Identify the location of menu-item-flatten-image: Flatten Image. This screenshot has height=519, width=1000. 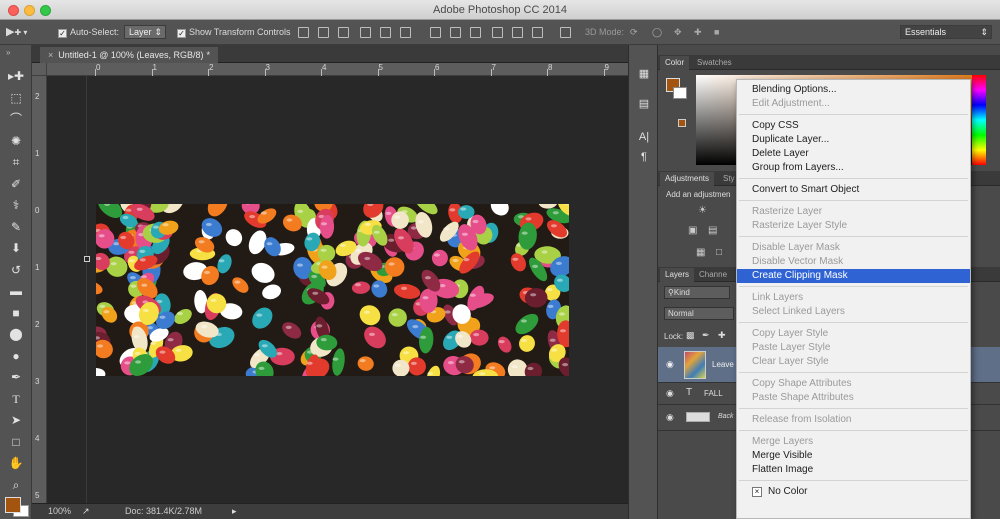
(853, 470).